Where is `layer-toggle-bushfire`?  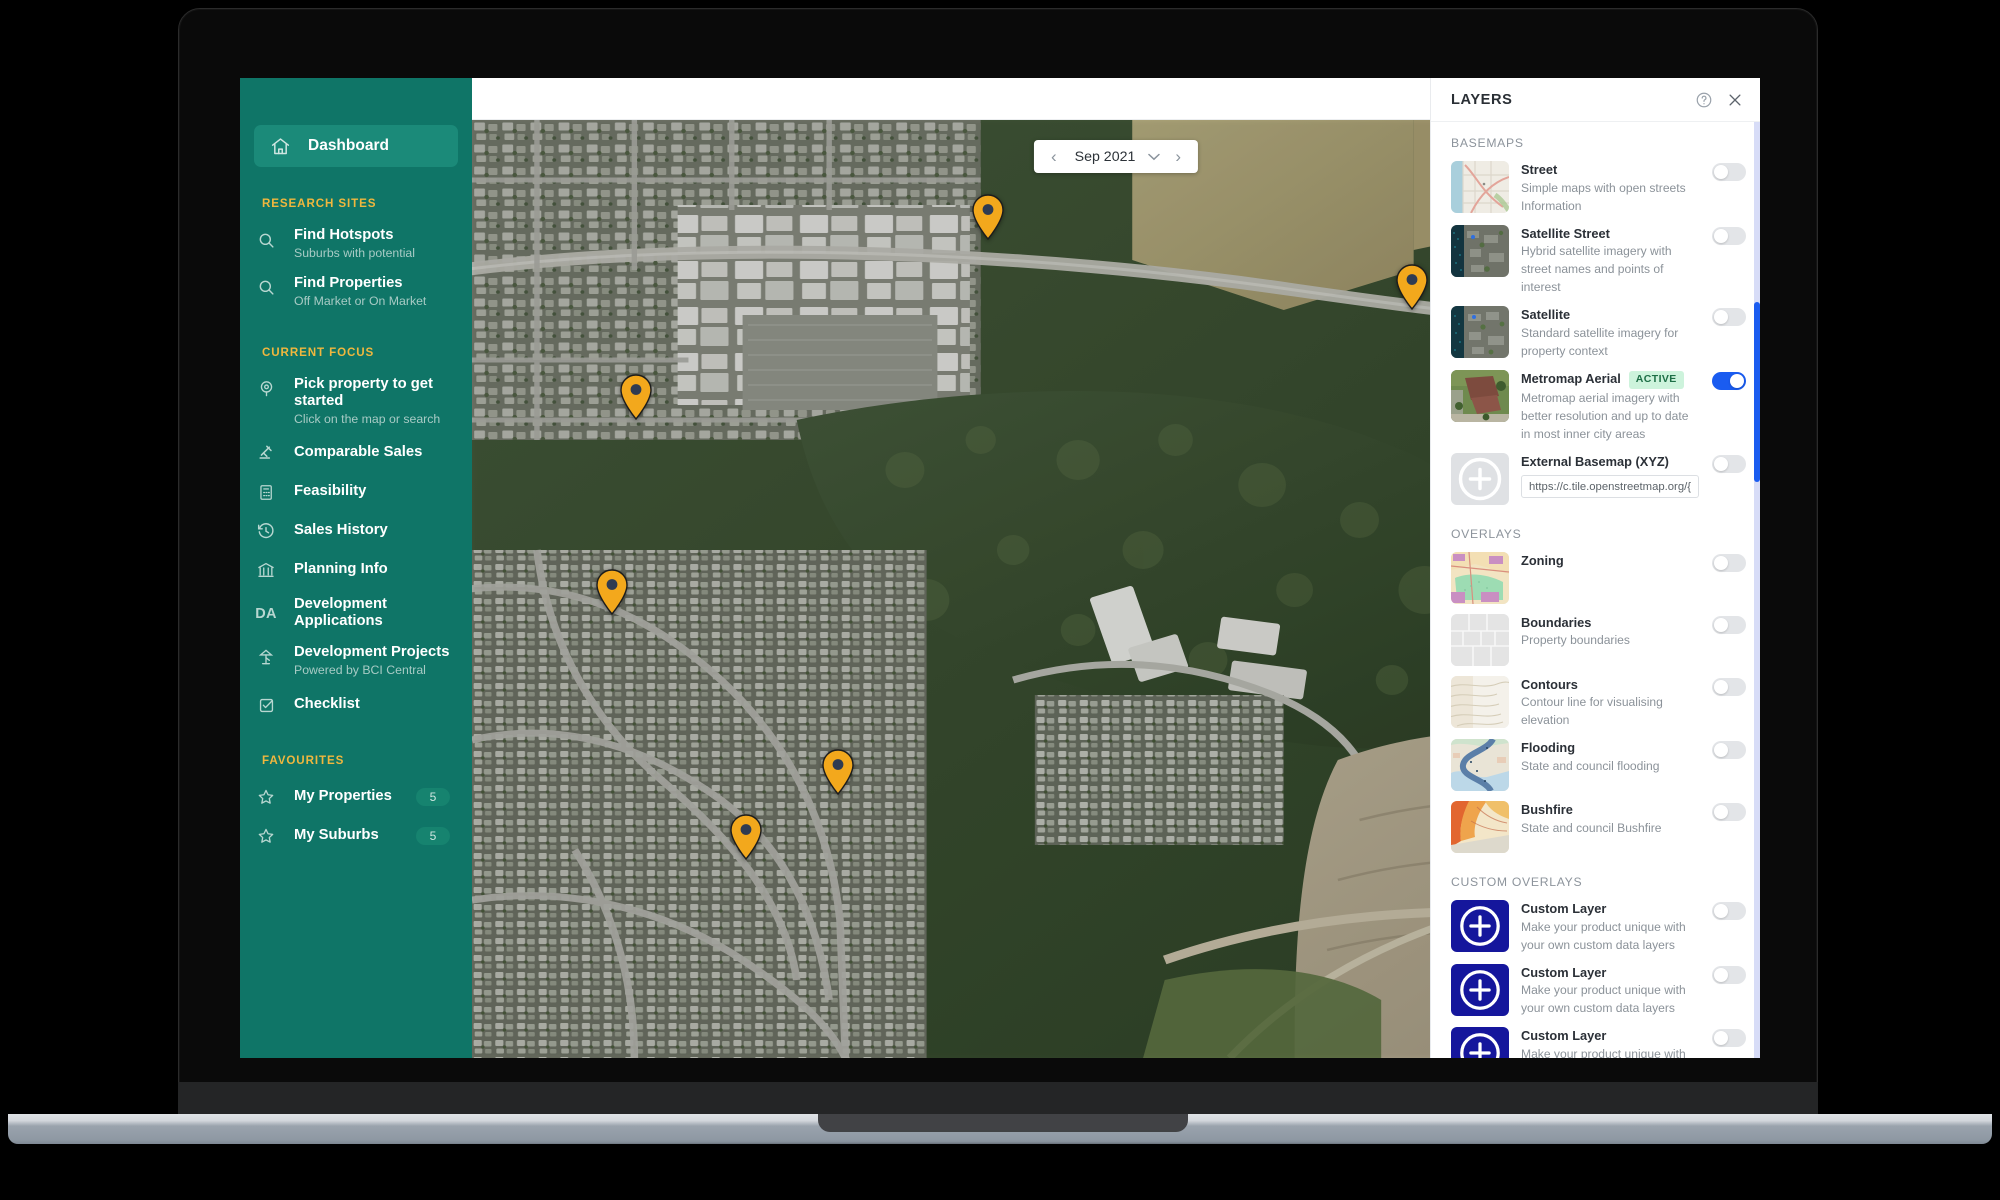
layer-toggle-bushfire is located at coordinates (1729, 812).